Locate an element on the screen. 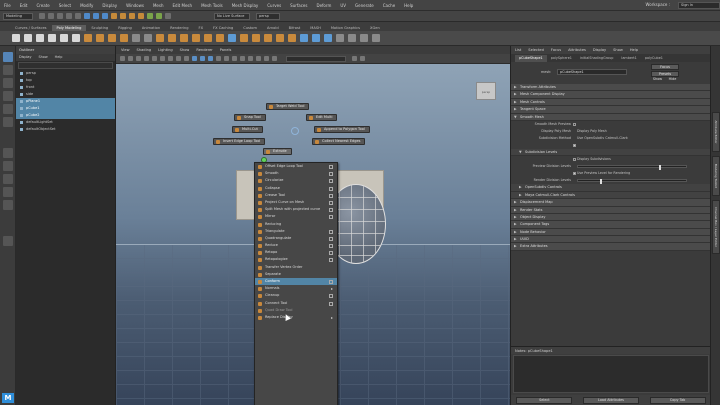  ae-section-tangent-space: ▶ Tangent Space is located at coordinates (610, 110).